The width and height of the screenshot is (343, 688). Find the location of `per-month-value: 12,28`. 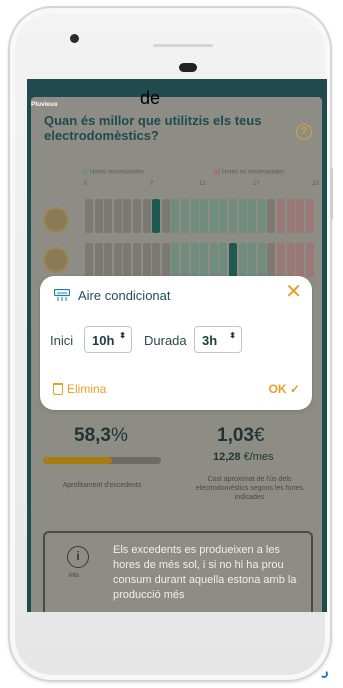

per-month-value: 12,28 is located at coordinates (227, 457).